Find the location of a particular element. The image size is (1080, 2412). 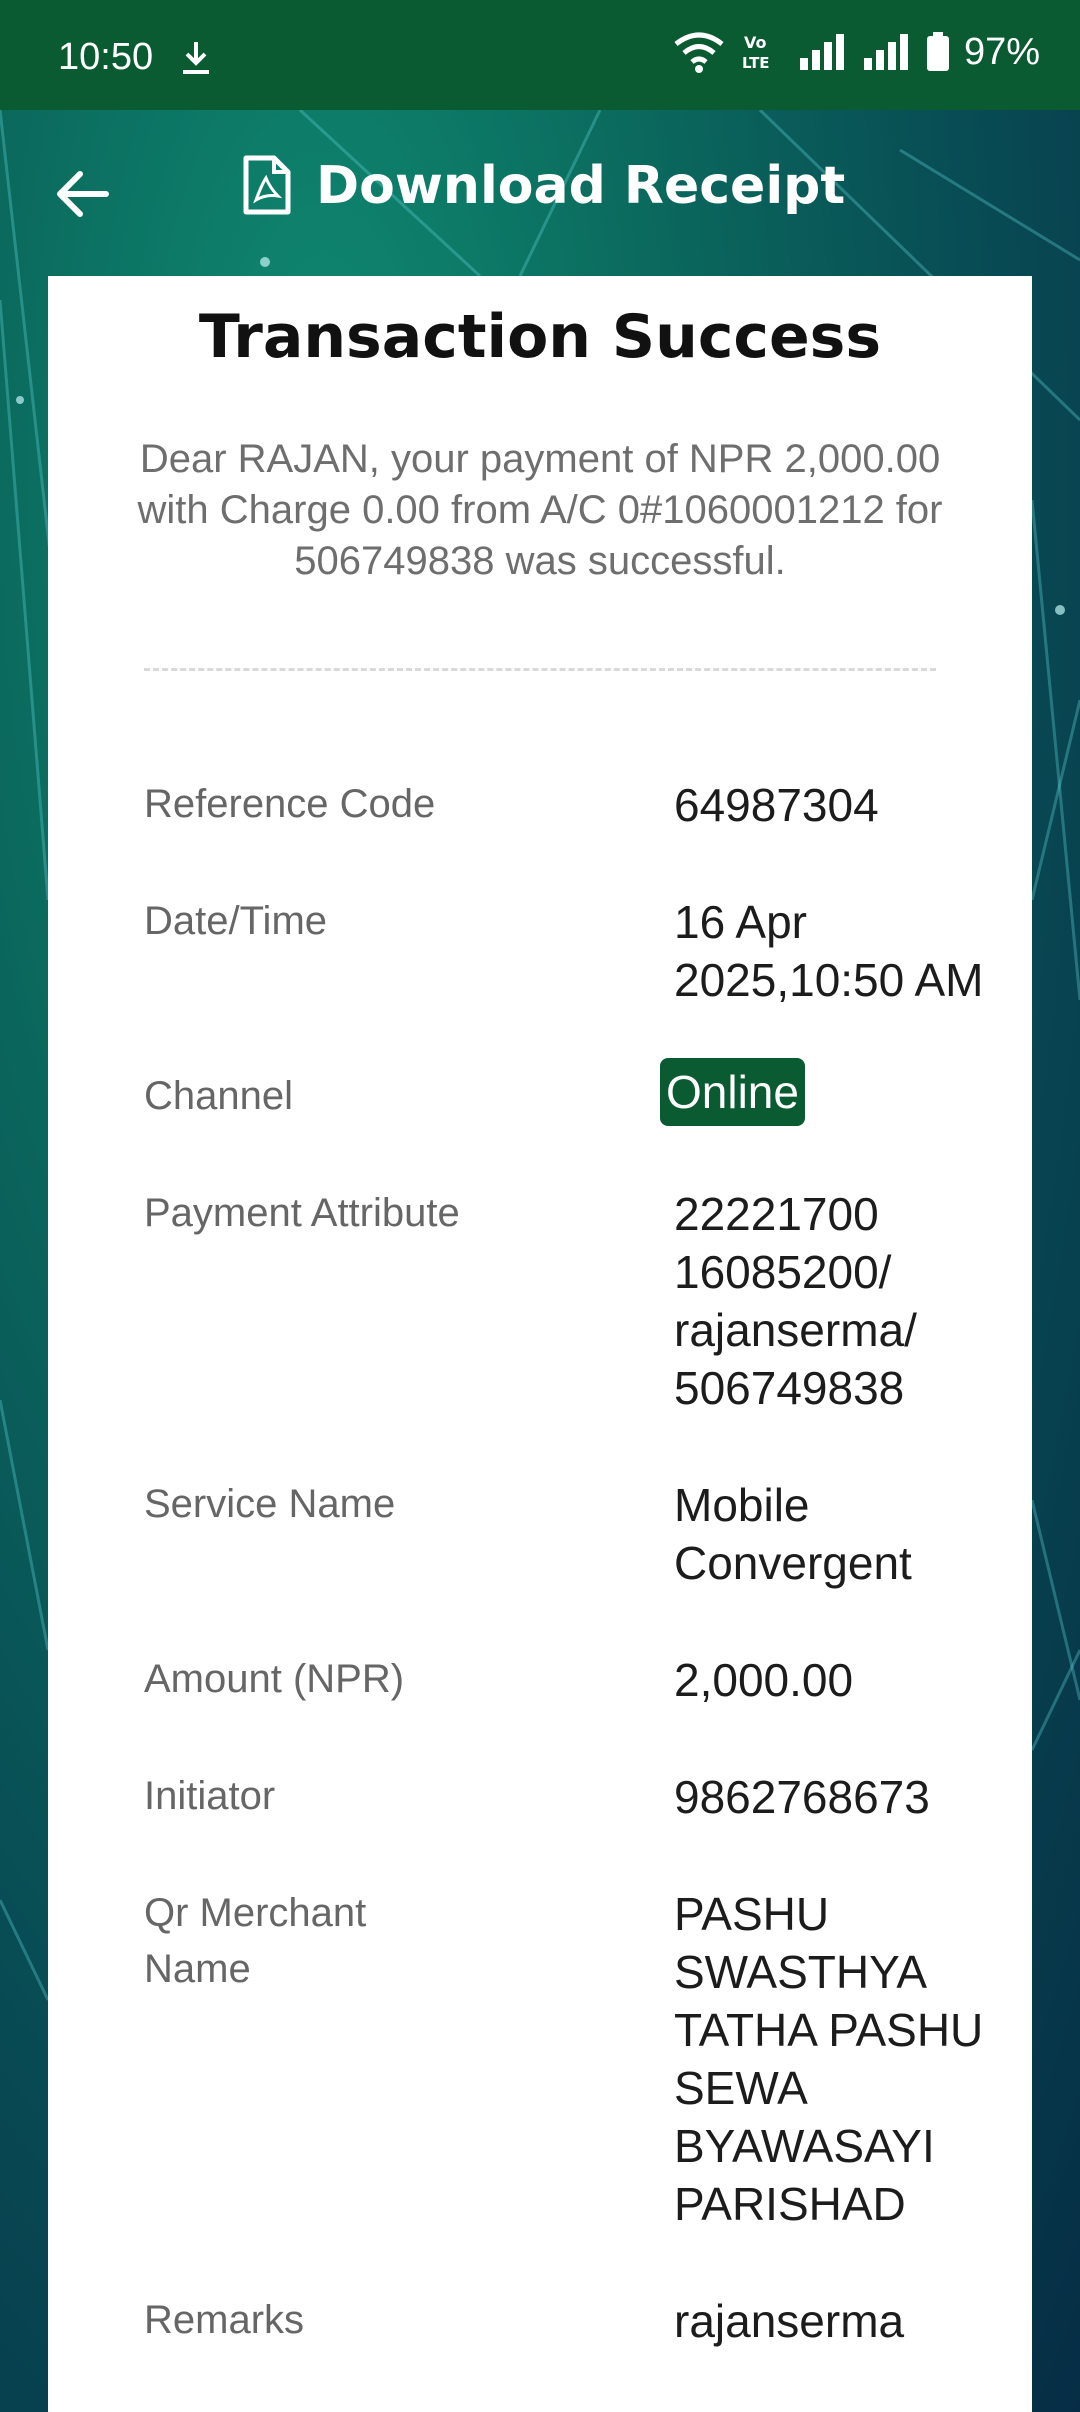

svg-text: Vo is located at coordinates (755, 42).